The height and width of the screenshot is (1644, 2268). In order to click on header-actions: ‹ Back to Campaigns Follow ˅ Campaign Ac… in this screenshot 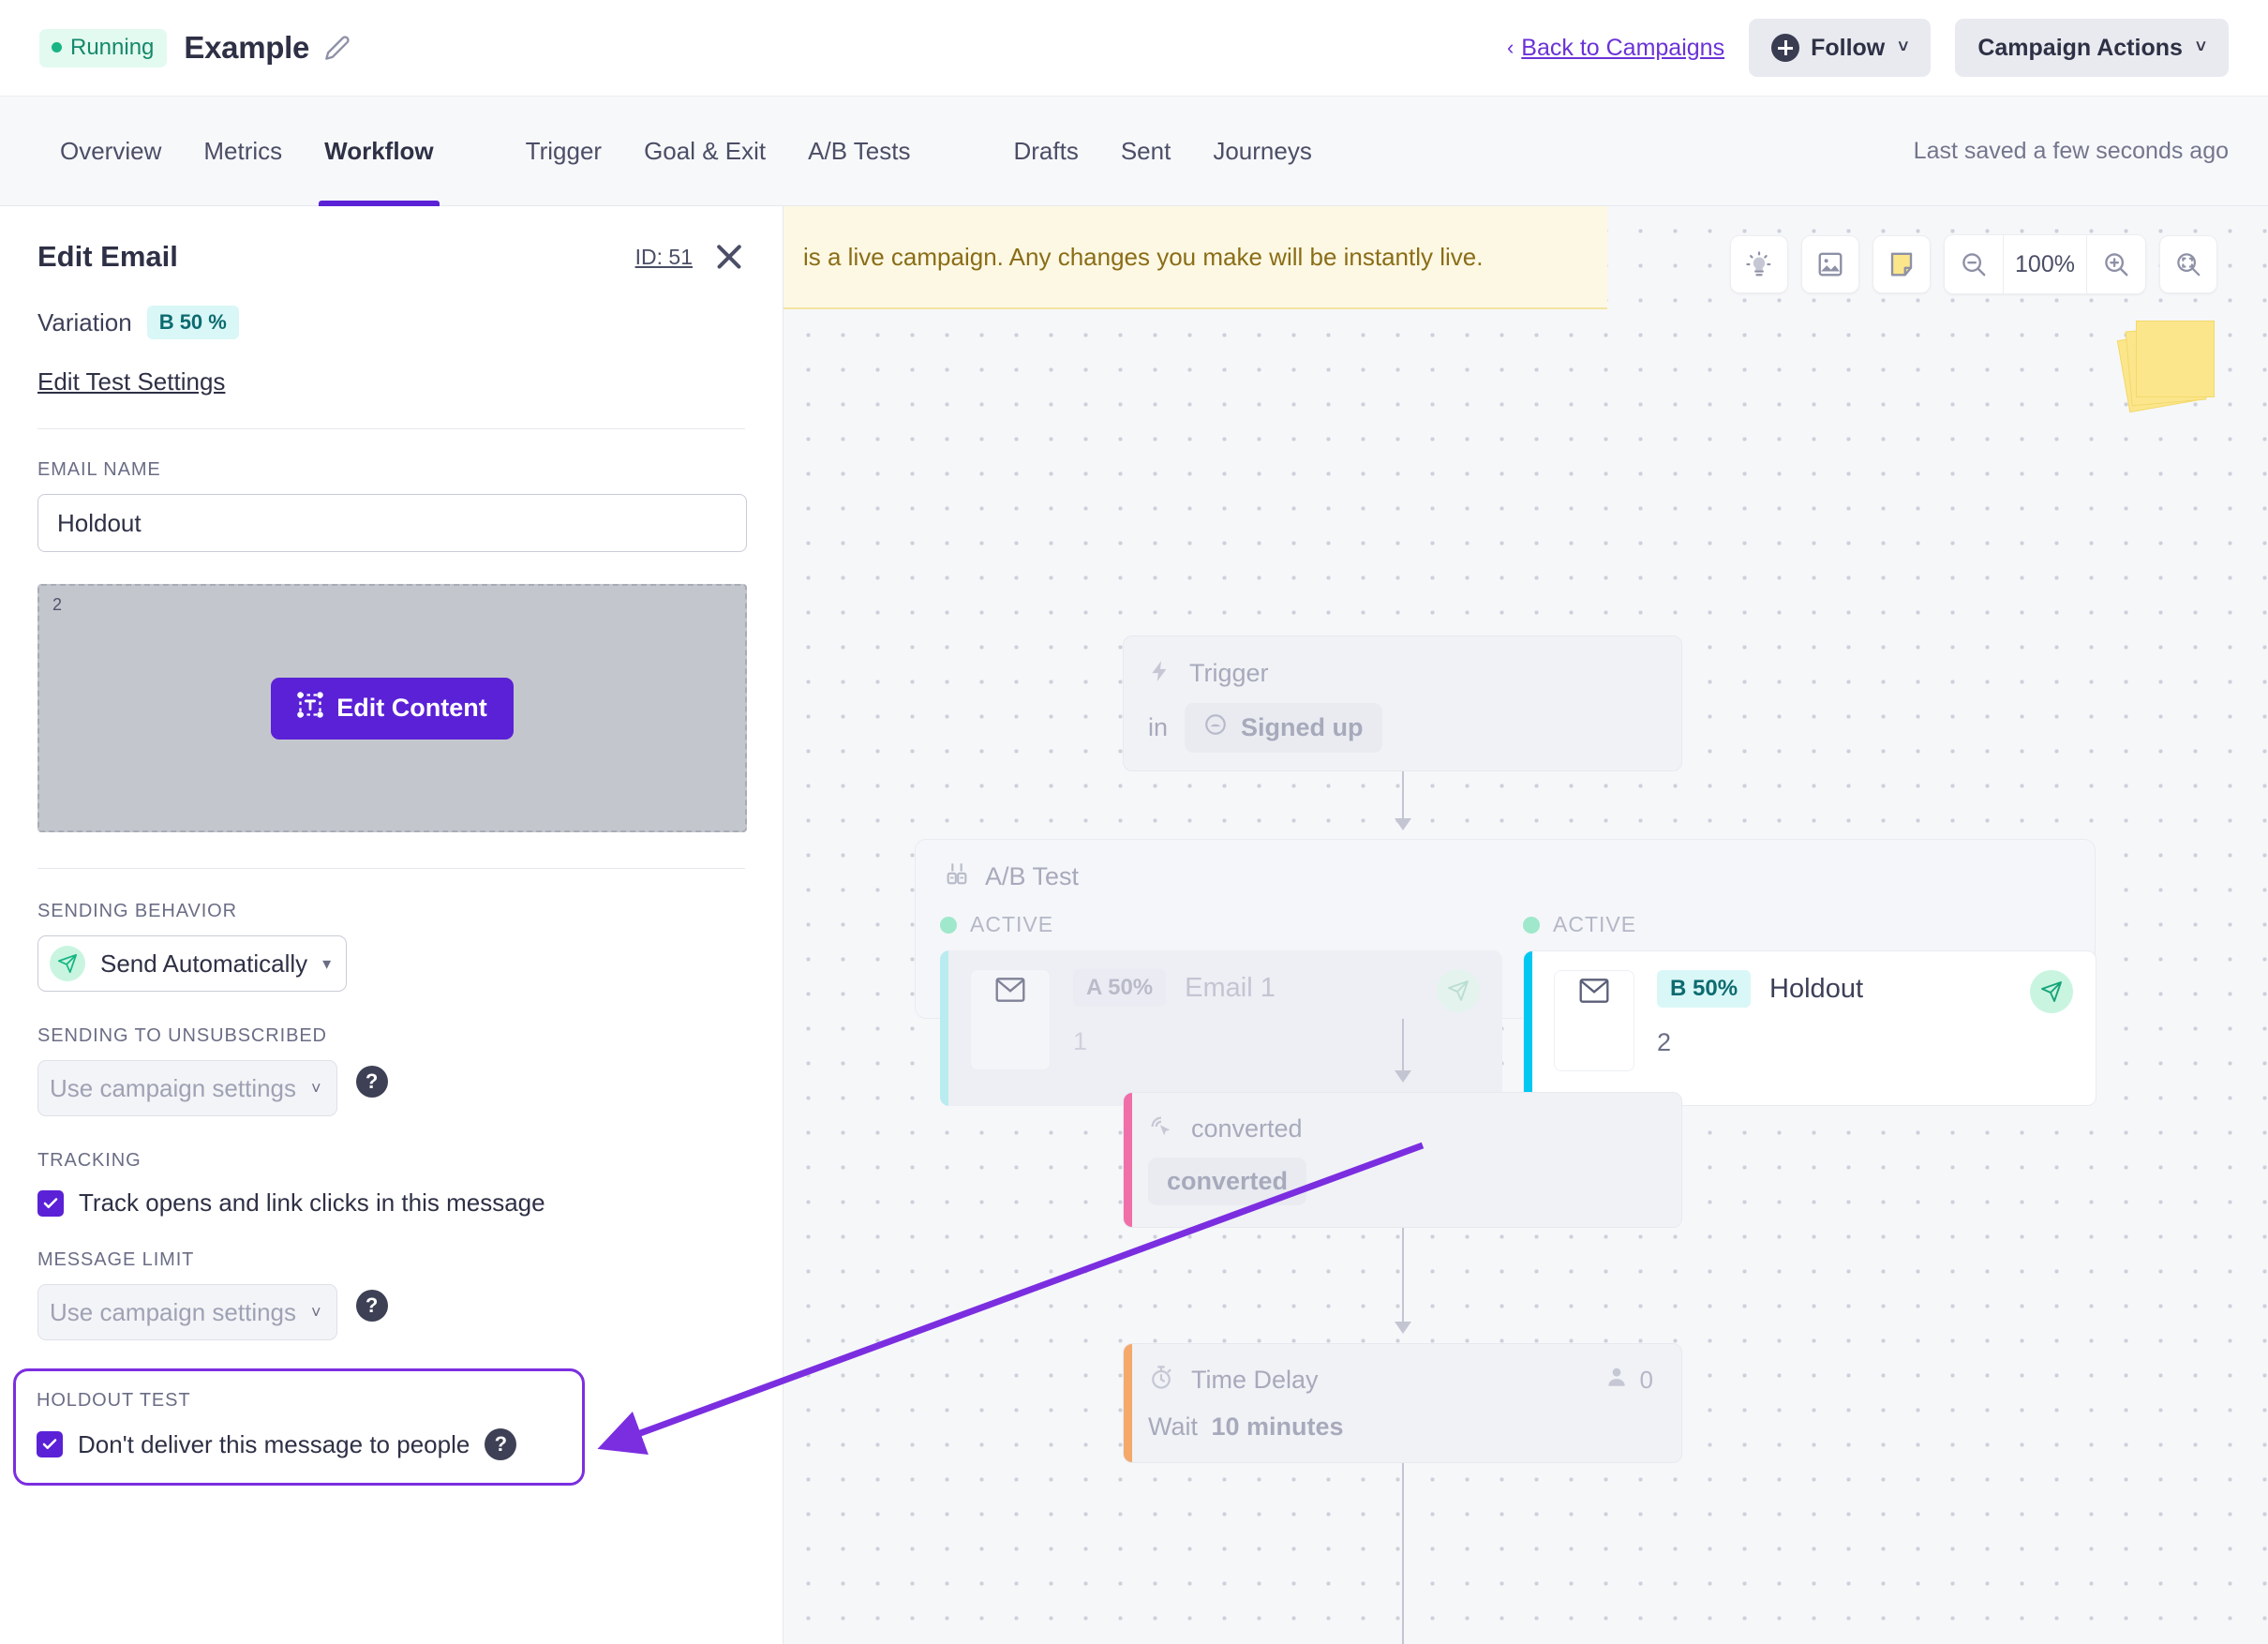, I will do `click(1888, 48)`.